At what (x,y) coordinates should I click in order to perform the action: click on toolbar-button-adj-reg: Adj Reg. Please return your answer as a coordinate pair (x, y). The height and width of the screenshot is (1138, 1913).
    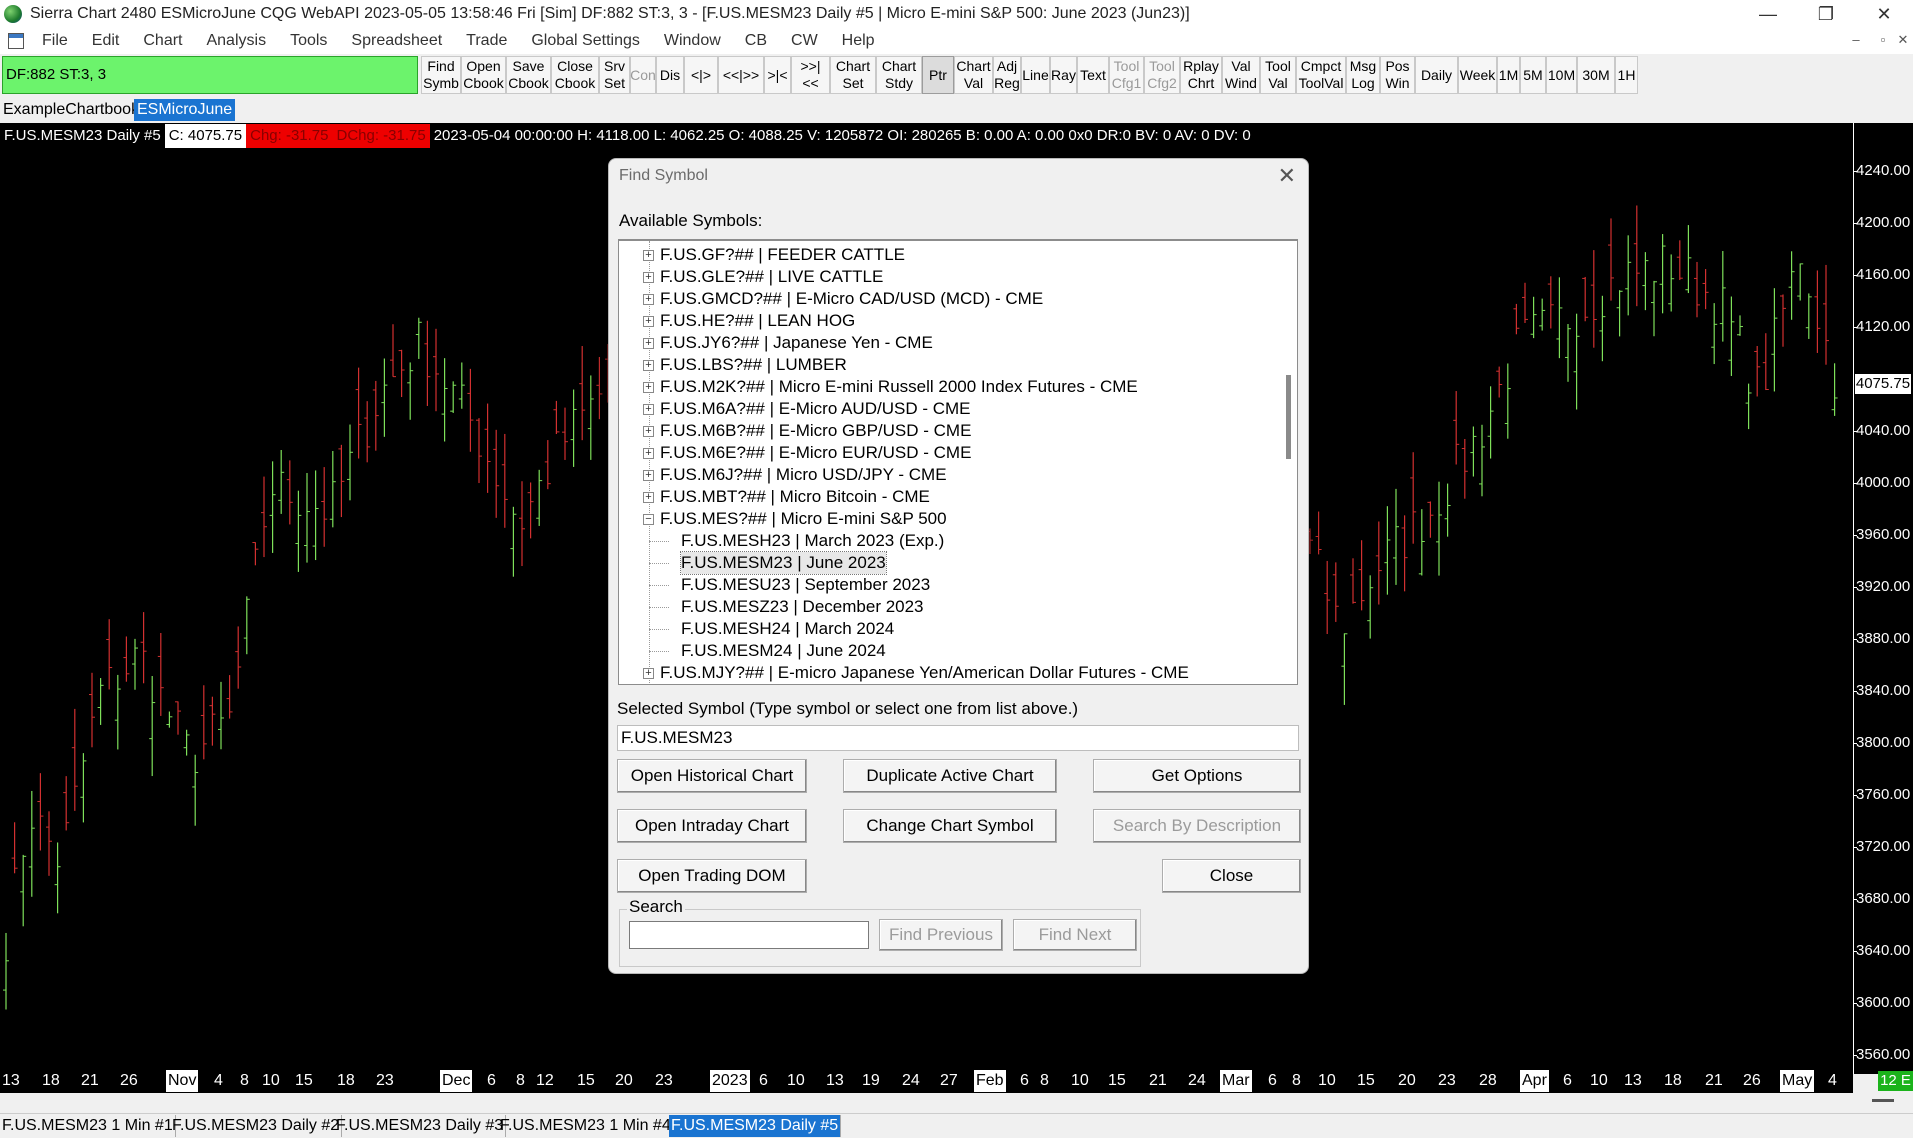
    Looking at the image, I should click on (1007, 75).